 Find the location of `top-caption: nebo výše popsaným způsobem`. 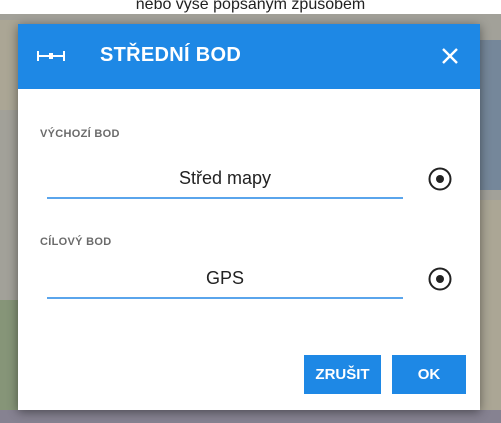

top-caption: nebo výše popsaným způsobem is located at coordinates (250, 7).